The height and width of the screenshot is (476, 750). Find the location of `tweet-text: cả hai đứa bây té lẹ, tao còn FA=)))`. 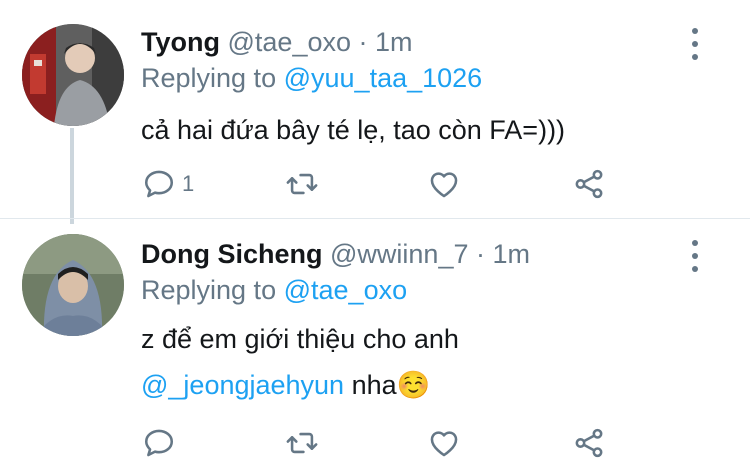

tweet-text: cả hai đứa bây té lẹ, tao còn FA=))) is located at coordinates (353, 130).